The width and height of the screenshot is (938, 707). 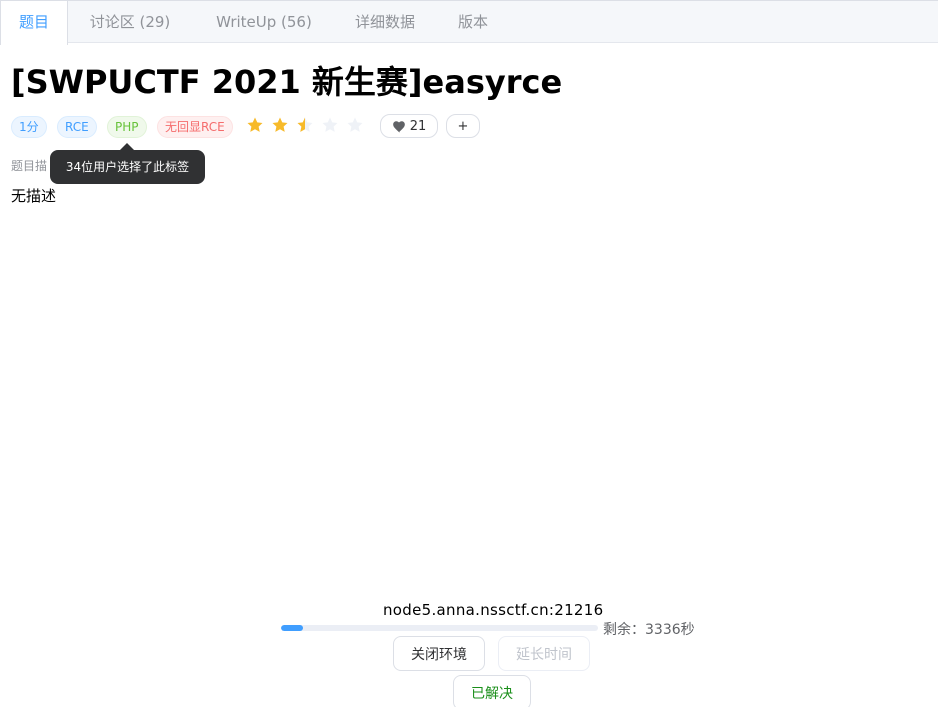 What do you see at coordinates (492, 691) in the screenshot?
I see `solved-button: 已解决` at bounding box center [492, 691].